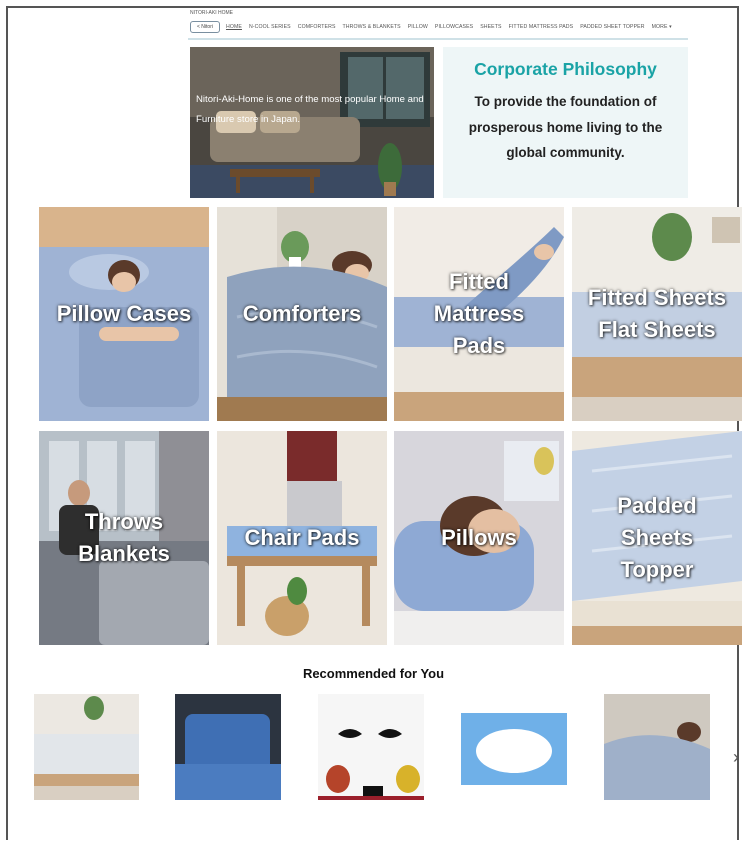 This screenshot has width=747, height=846. I want to click on product-image-blue-bedding, so click(228, 747).